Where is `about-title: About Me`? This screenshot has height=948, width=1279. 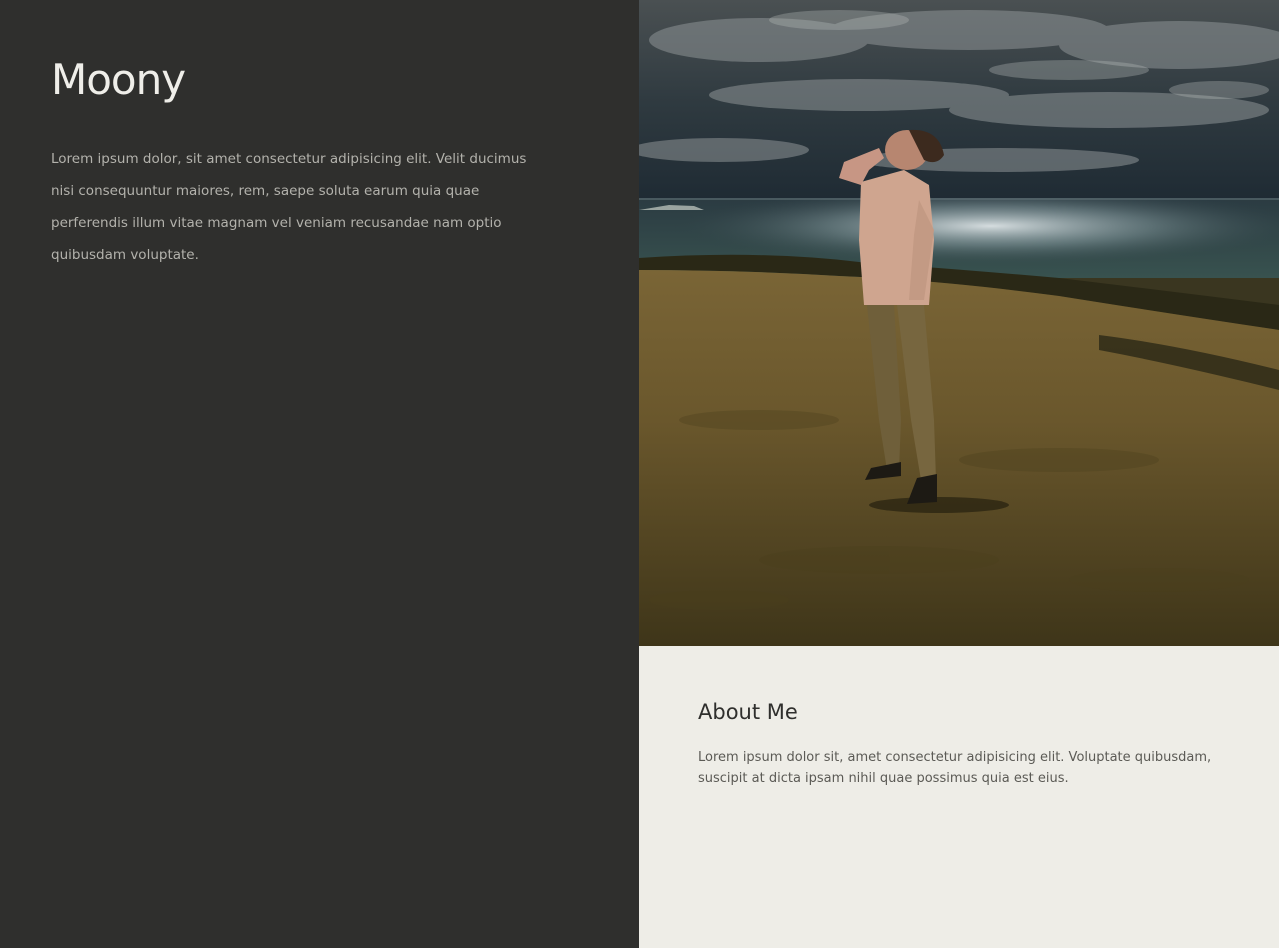 about-title: About Me is located at coordinates (748, 712).